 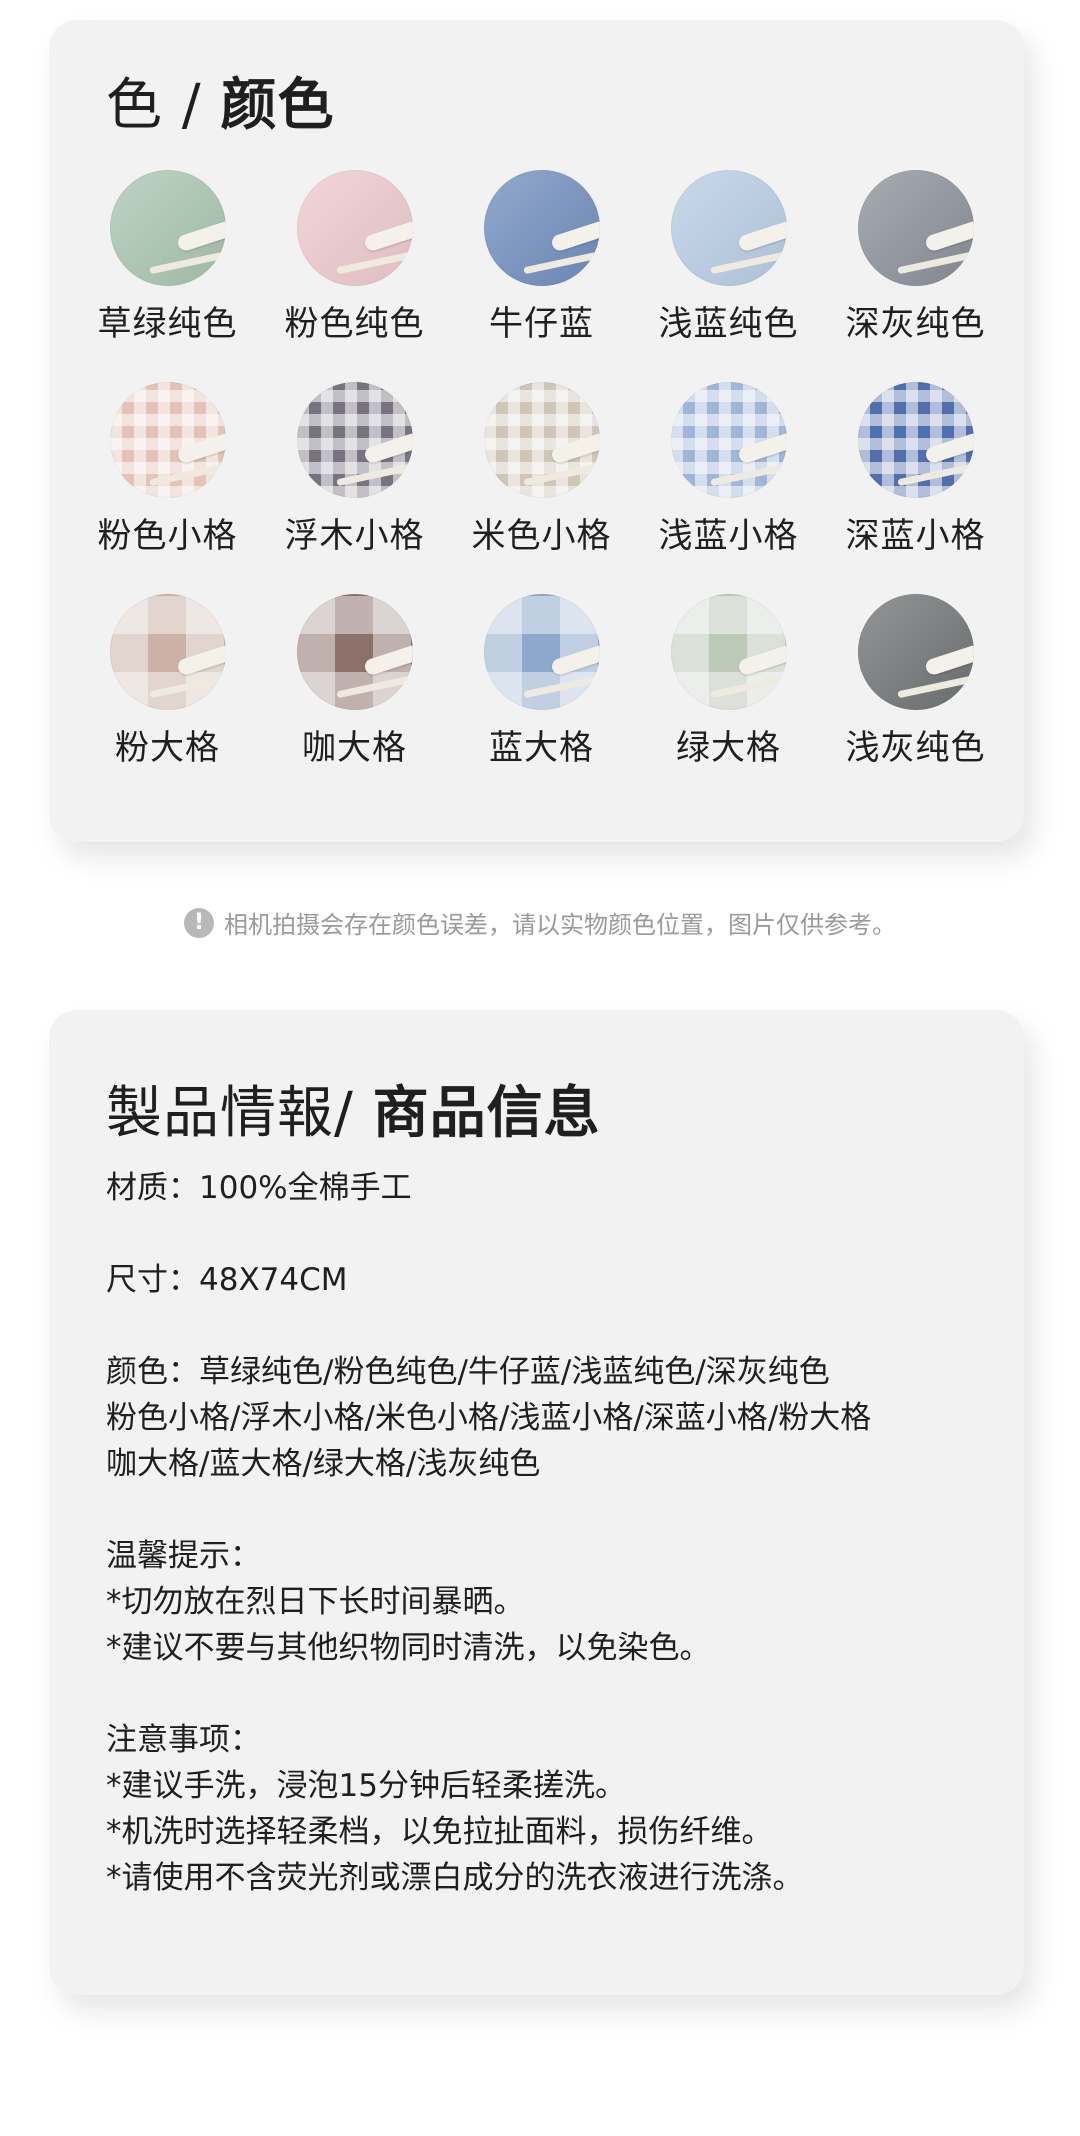 I want to click on color-swatch: 浅蓝小格, so click(x=728, y=481).